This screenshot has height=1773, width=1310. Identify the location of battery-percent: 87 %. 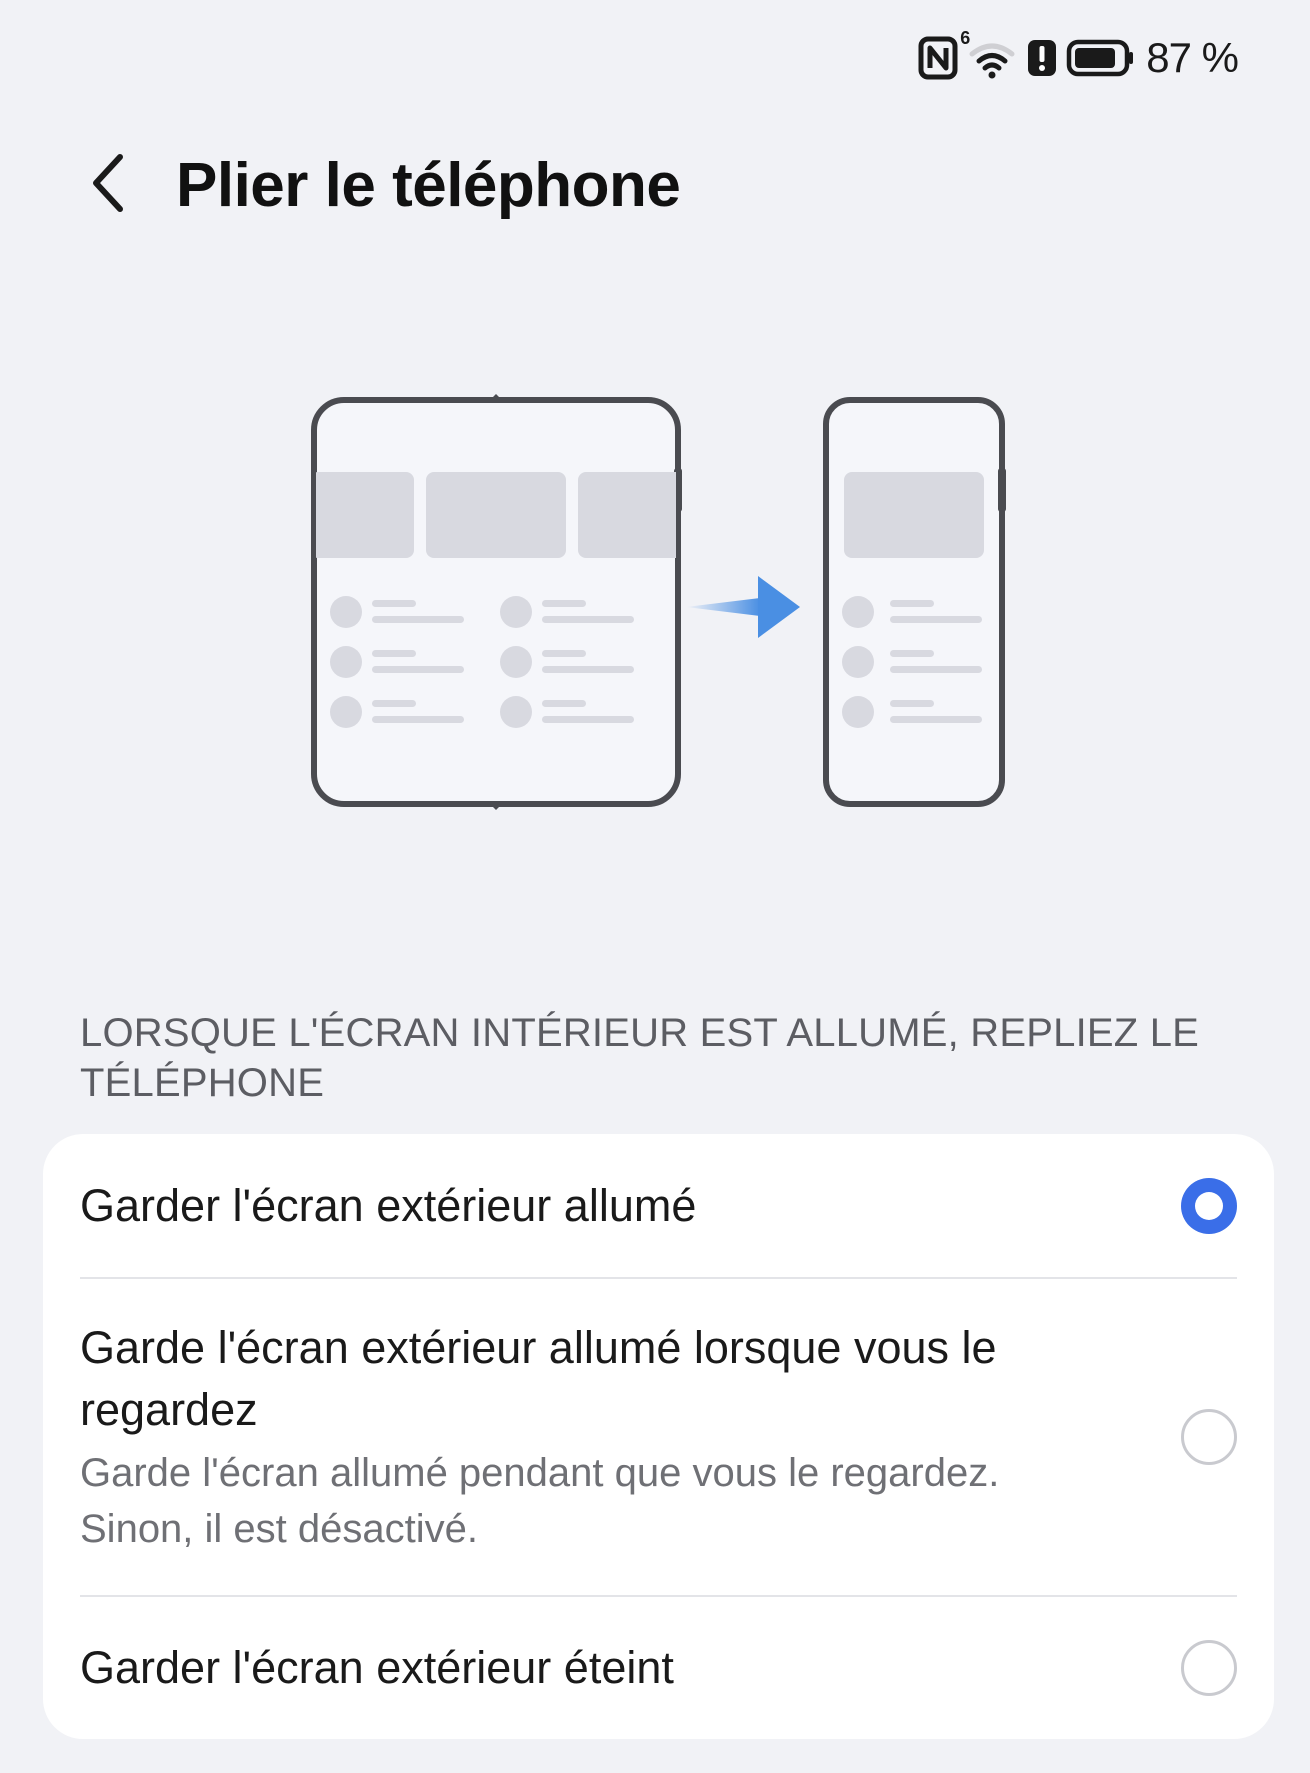
(1192, 57).